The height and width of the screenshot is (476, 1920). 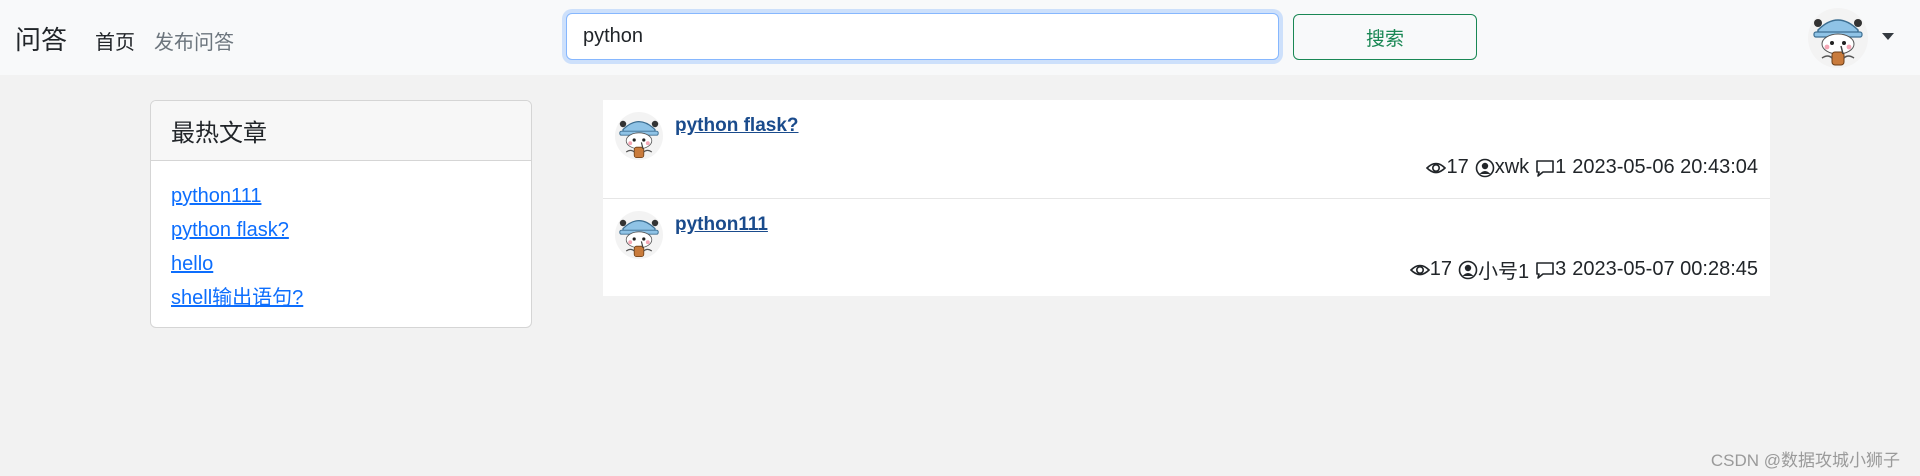 I want to click on brand-logo: 问答, so click(x=41, y=38).